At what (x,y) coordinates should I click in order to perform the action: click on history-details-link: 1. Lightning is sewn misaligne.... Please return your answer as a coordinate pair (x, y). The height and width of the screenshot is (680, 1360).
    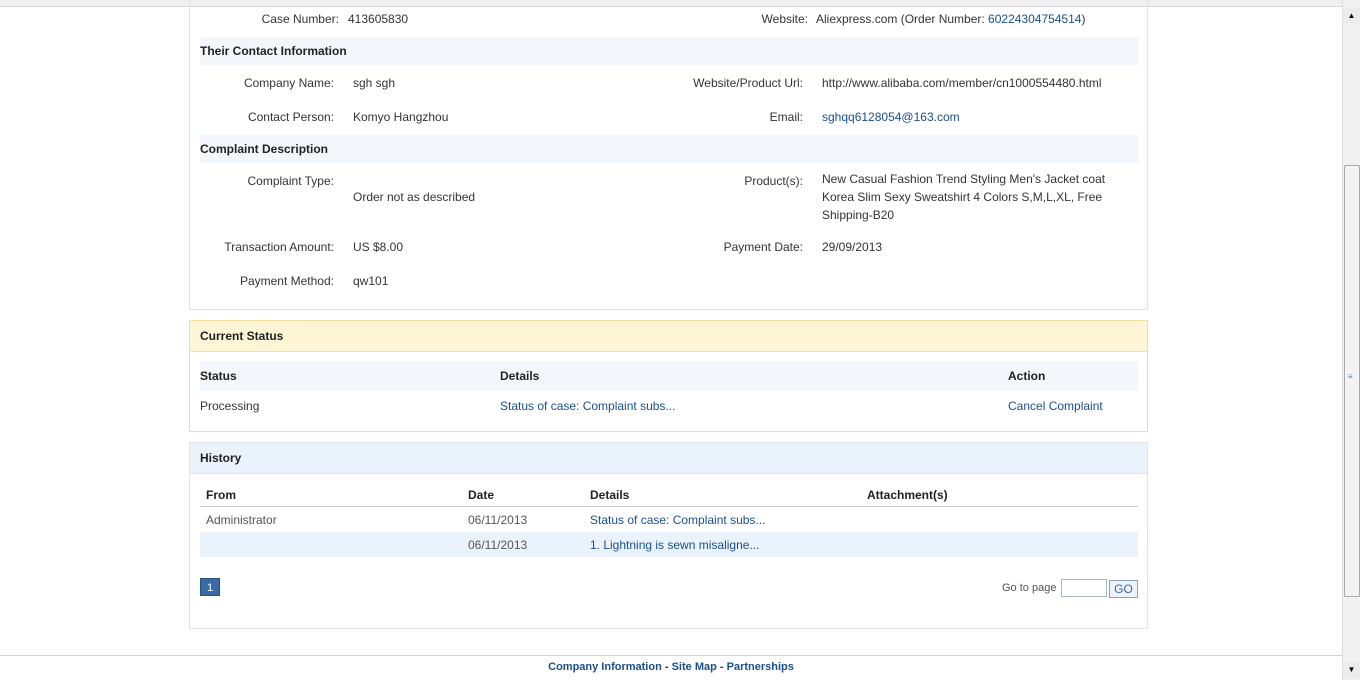
    Looking at the image, I should click on (674, 545).